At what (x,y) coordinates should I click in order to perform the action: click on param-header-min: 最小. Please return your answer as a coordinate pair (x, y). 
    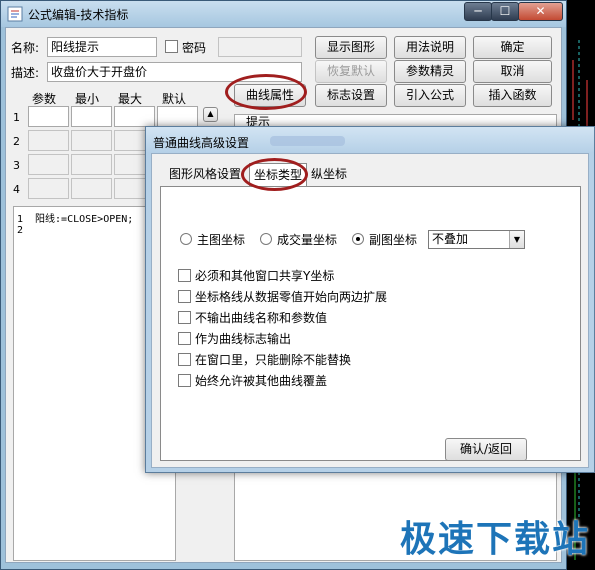
    Looking at the image, I should click on (87, 99).